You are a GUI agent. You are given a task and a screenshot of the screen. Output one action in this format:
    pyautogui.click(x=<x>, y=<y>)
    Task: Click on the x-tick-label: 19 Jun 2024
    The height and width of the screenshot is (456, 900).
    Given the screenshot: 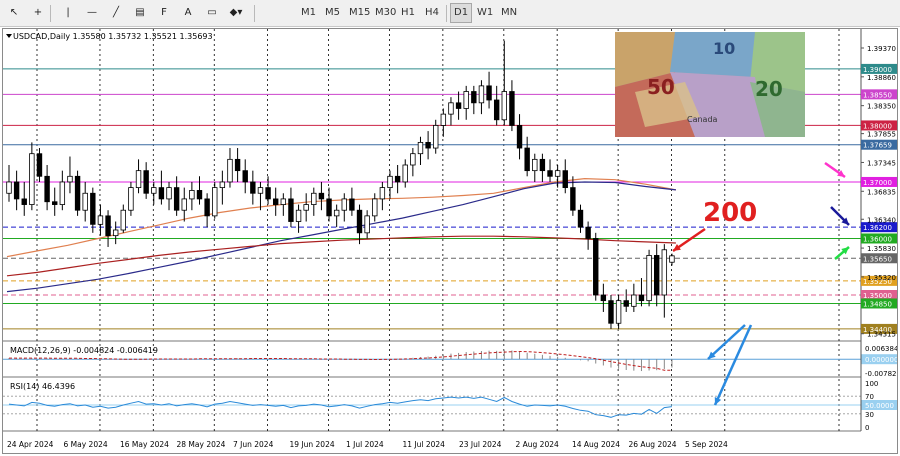 What is the action you would take?
    pyautogui.click(x=312, y=444)
    